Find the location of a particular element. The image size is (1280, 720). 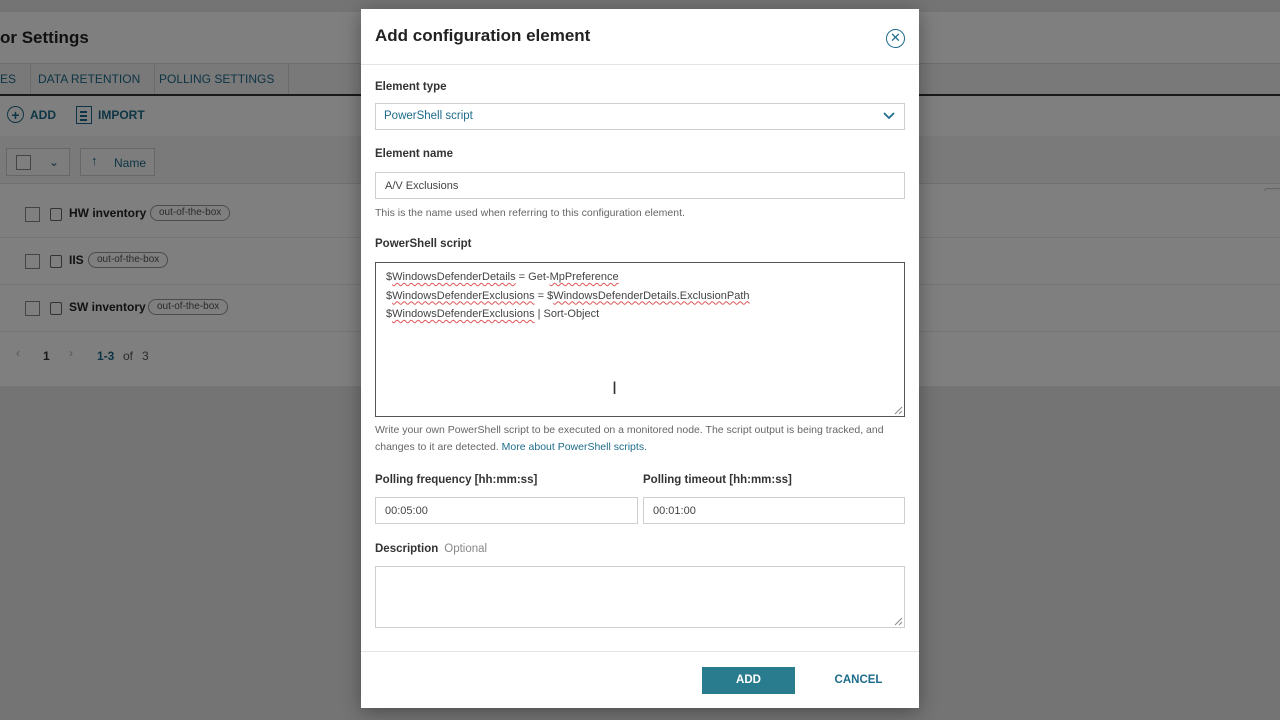

dialog-title: Add configuration element is located at coordinates (483, 35).